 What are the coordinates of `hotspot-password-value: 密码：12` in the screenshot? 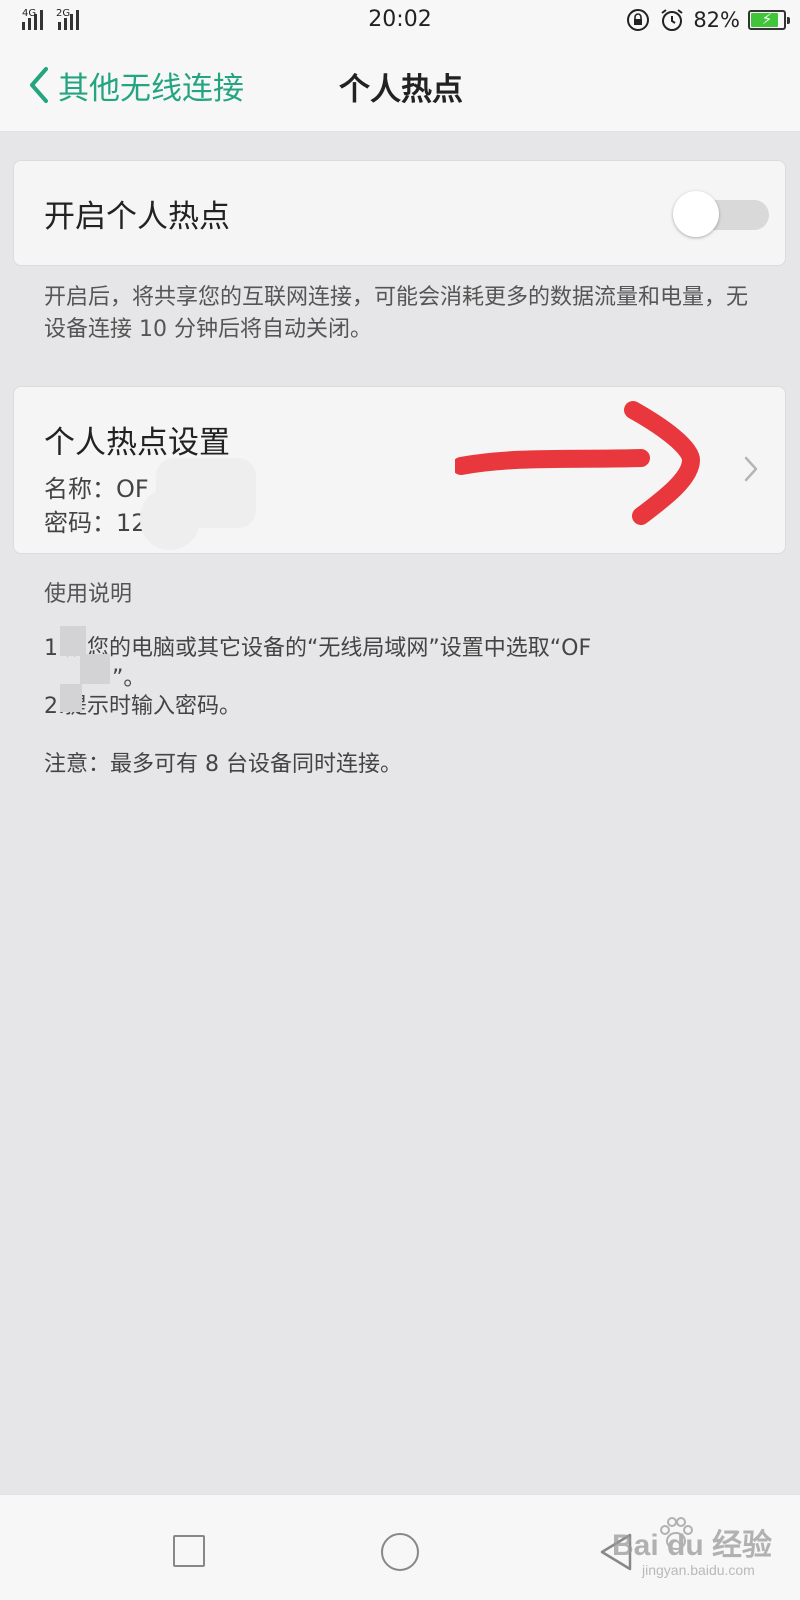 It's located at (95, 523).